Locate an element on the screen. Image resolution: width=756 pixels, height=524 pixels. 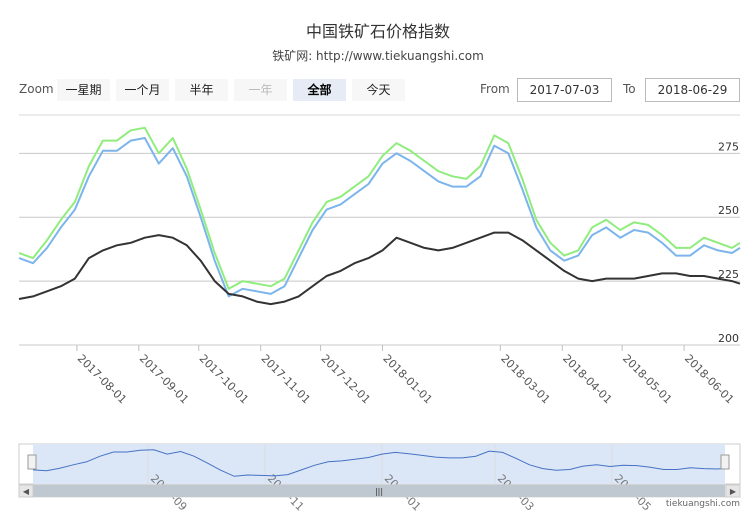
x-tick-label: 2018-05-01 is located at coordinates (647, 379).